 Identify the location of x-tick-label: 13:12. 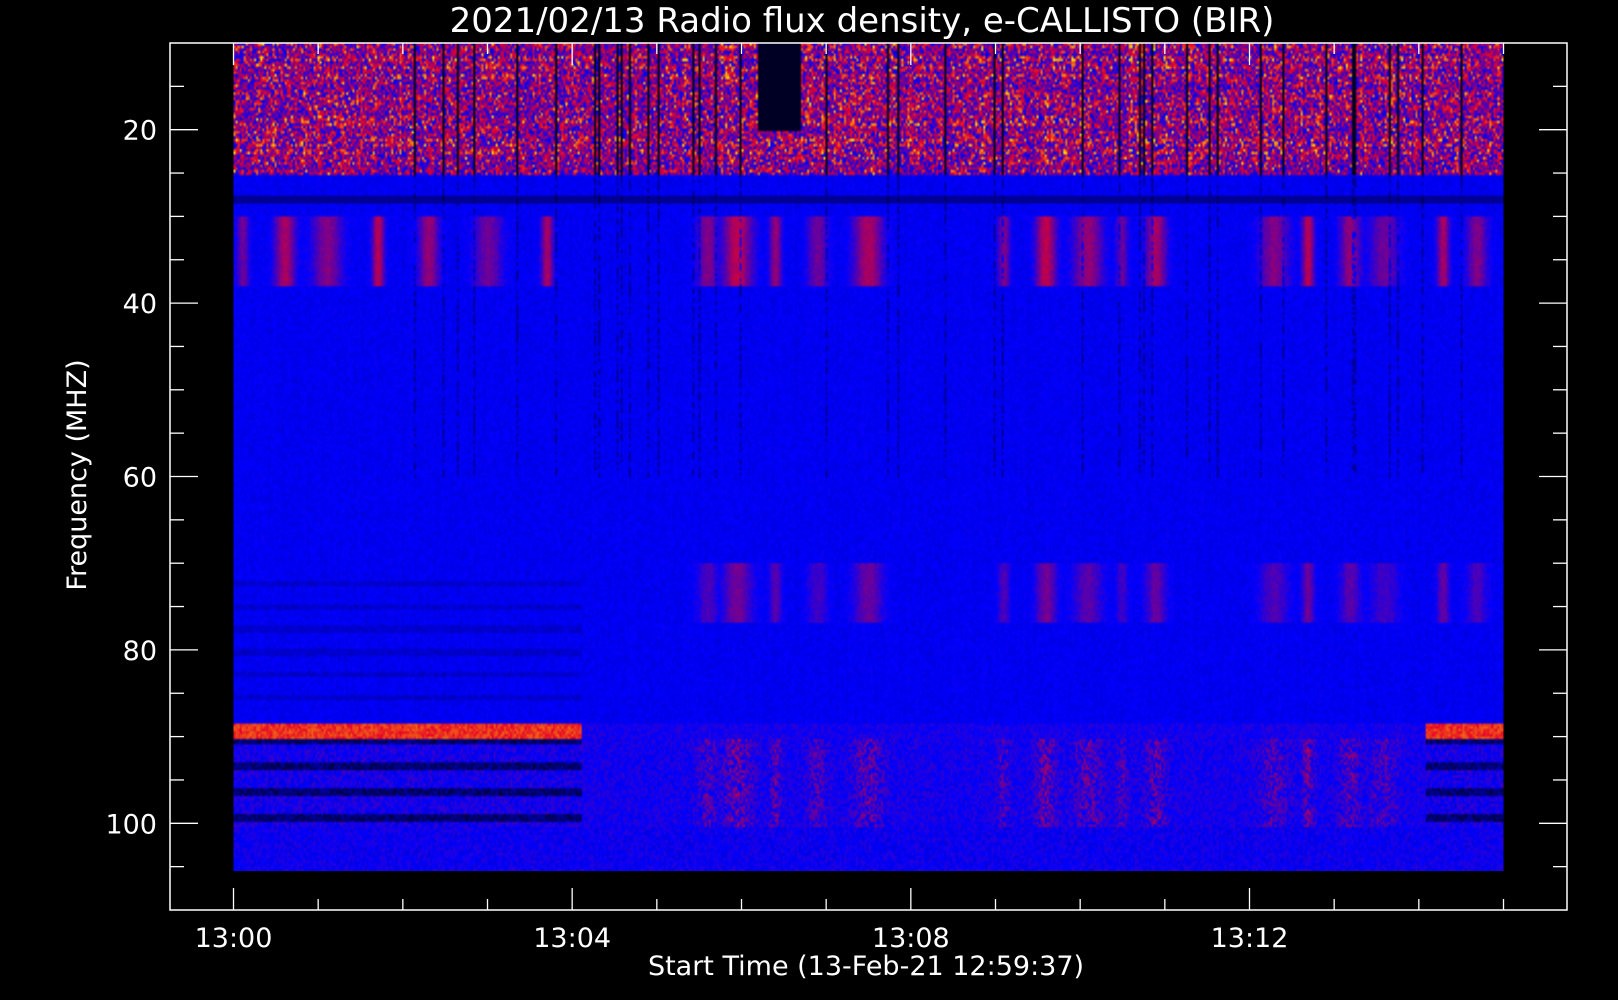
(1250, 938).